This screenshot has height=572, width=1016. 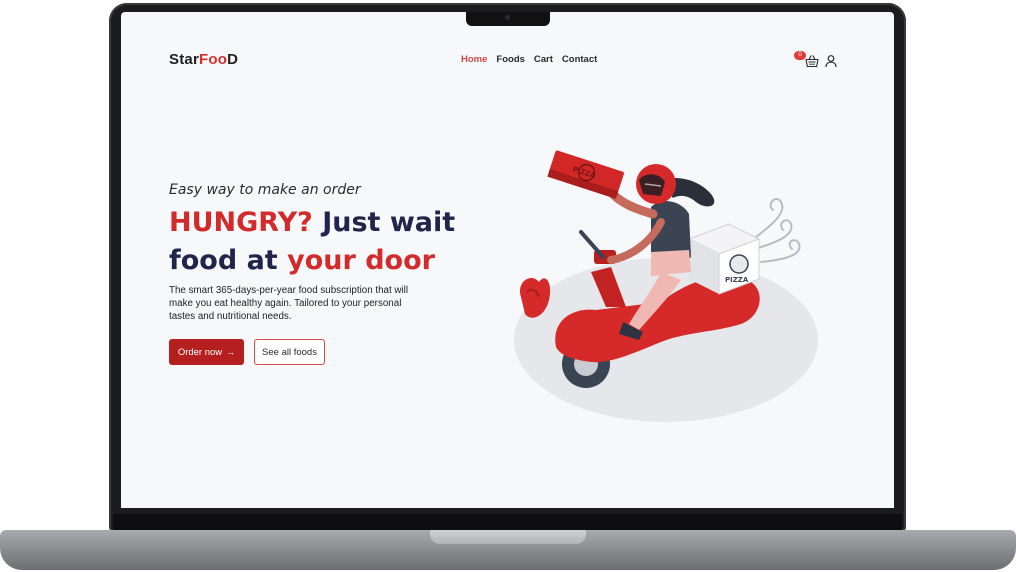 I want to click on navbar: StarFooD Home Foods Cart Contact 0, so click(x=507, y=60).